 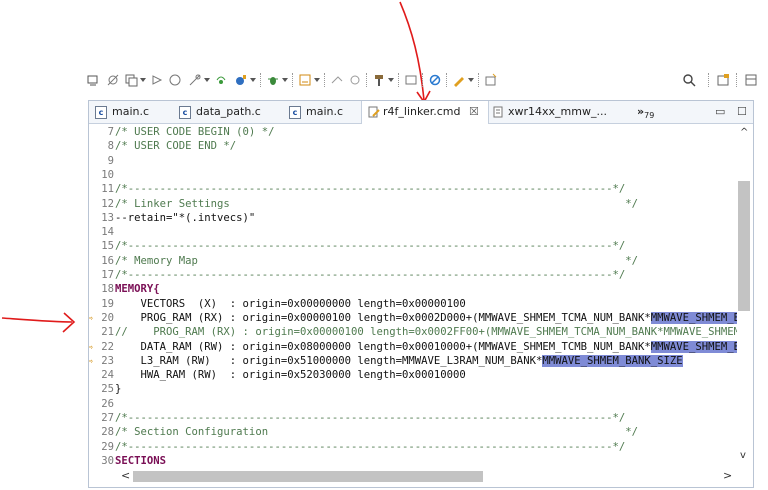 What do you see at coordinates (491, 80) in the screenshot?
I see `new-icon` at bounding box center [491, 80].